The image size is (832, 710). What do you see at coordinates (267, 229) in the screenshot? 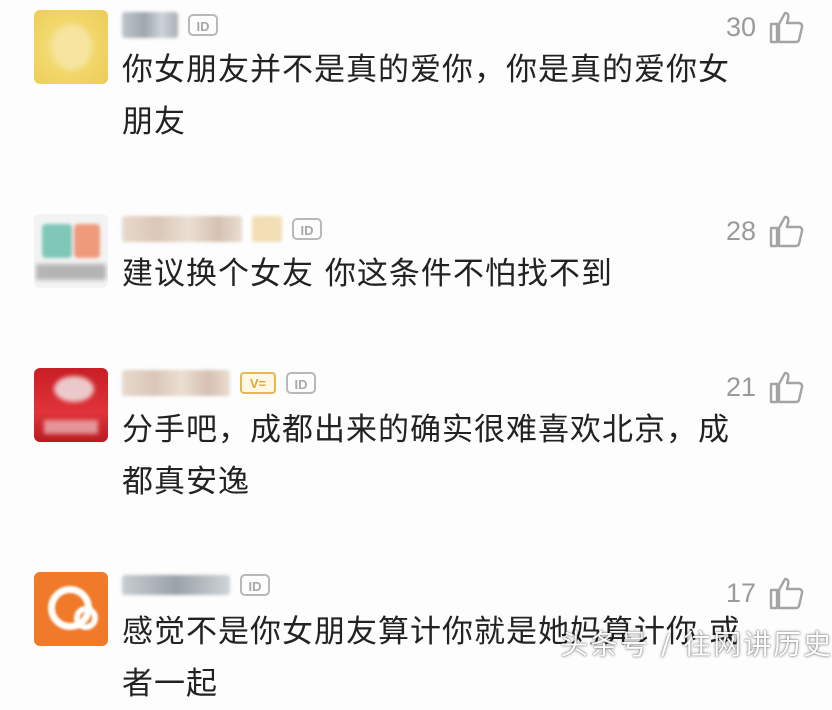
I see `level-badge-blurred` at bounding box center [267, 229].